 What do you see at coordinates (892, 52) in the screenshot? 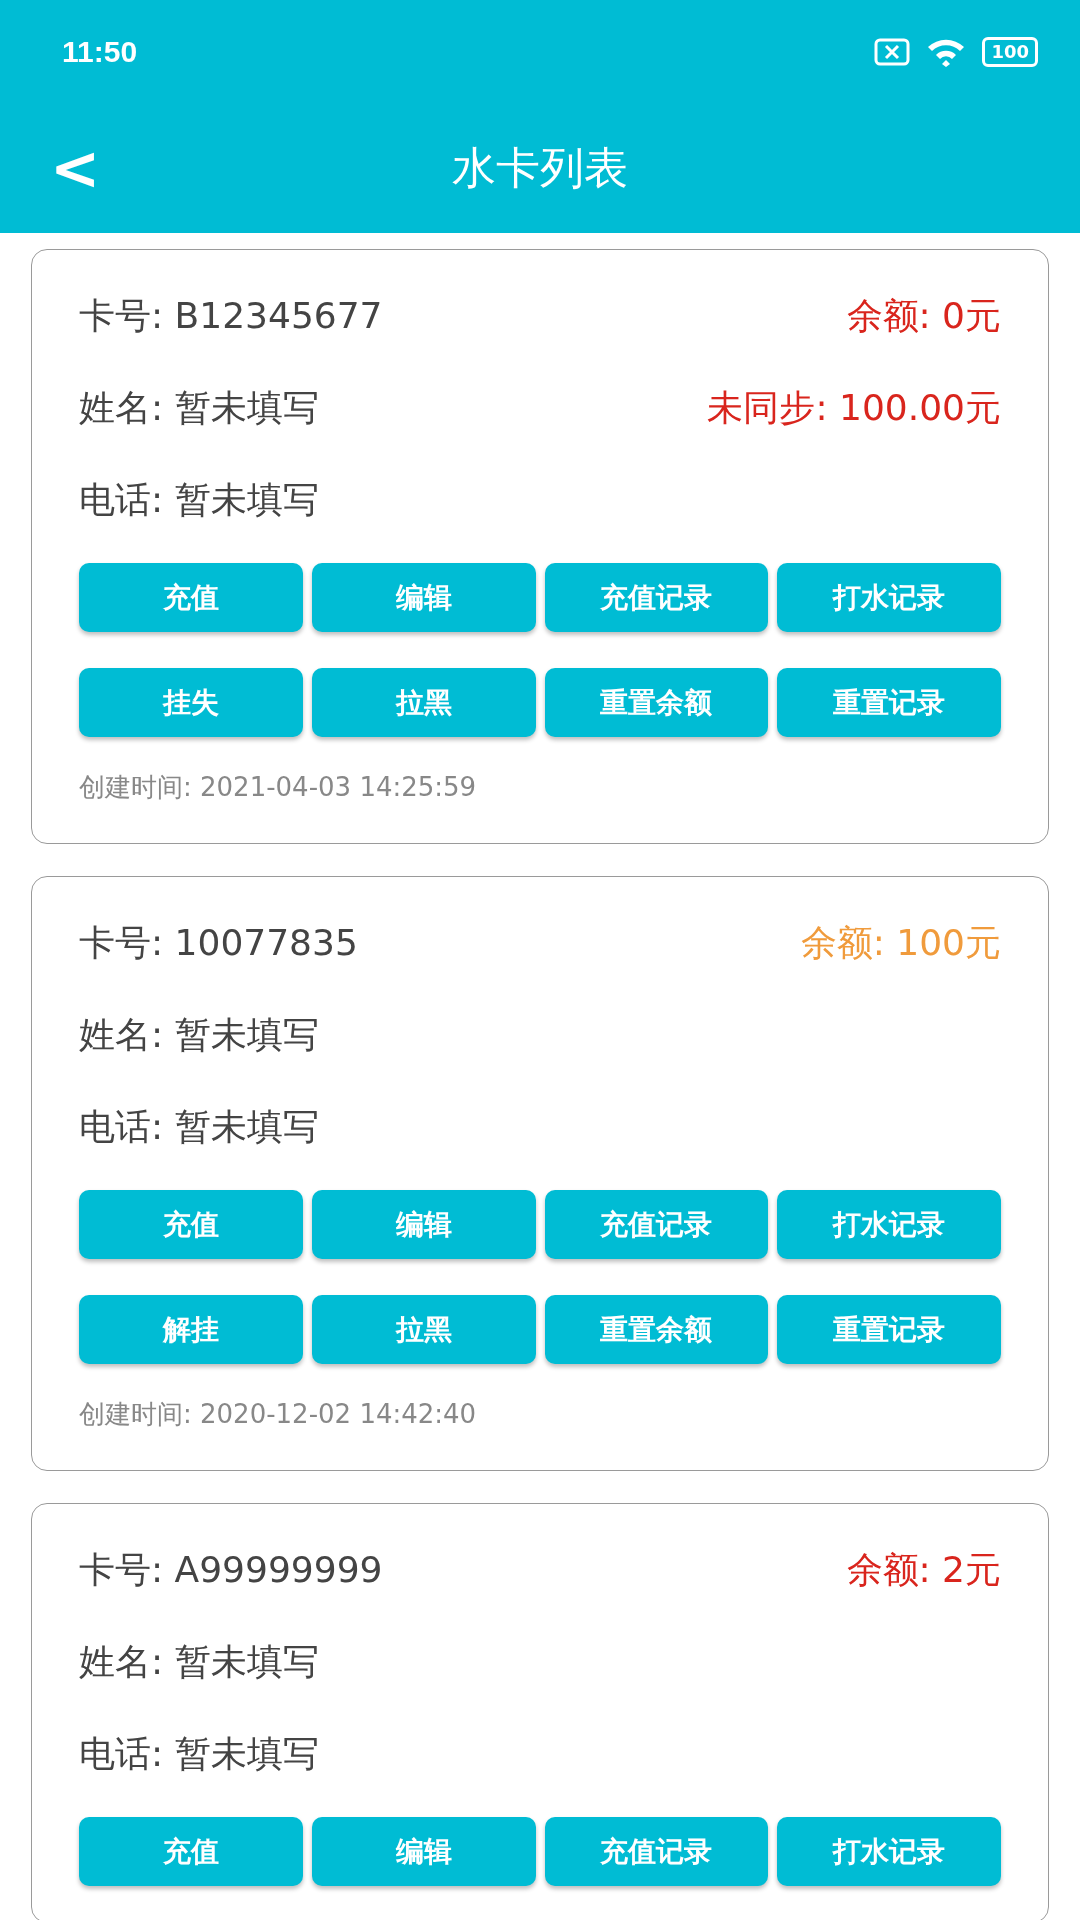
I see `sim-off-icon` at bounding box center [892, 52].